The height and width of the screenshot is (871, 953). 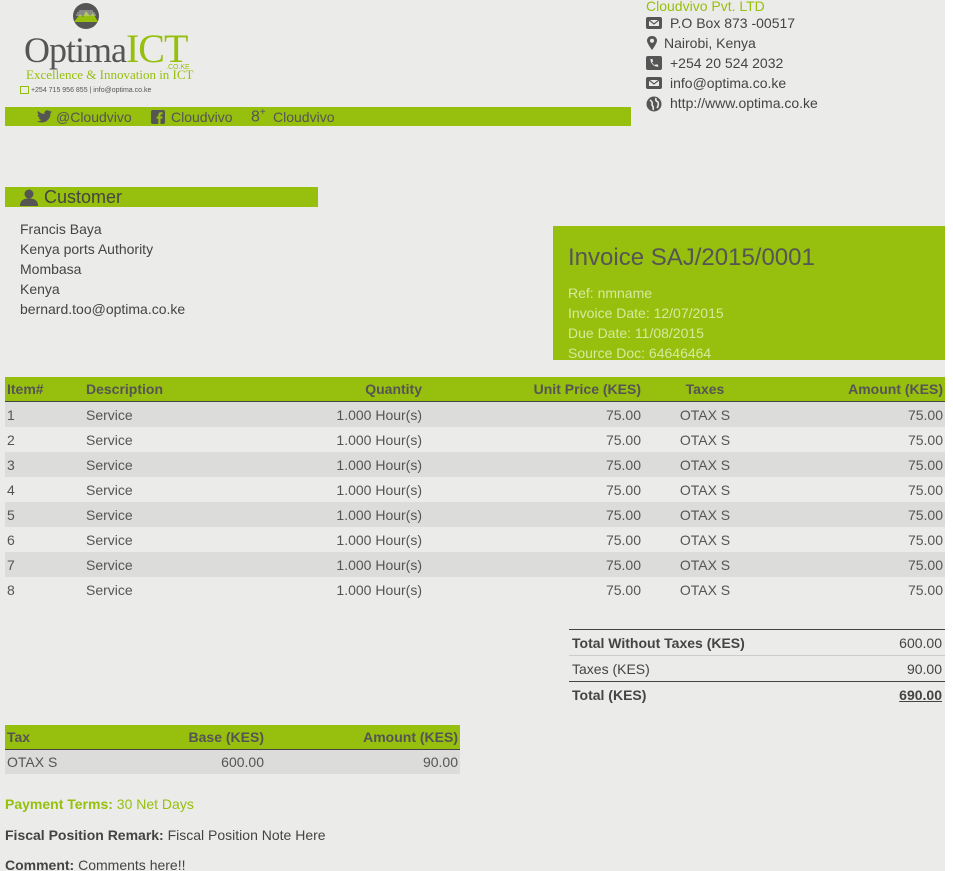 I want to click on customer-heading: Customer, so click(x=83, y=197).